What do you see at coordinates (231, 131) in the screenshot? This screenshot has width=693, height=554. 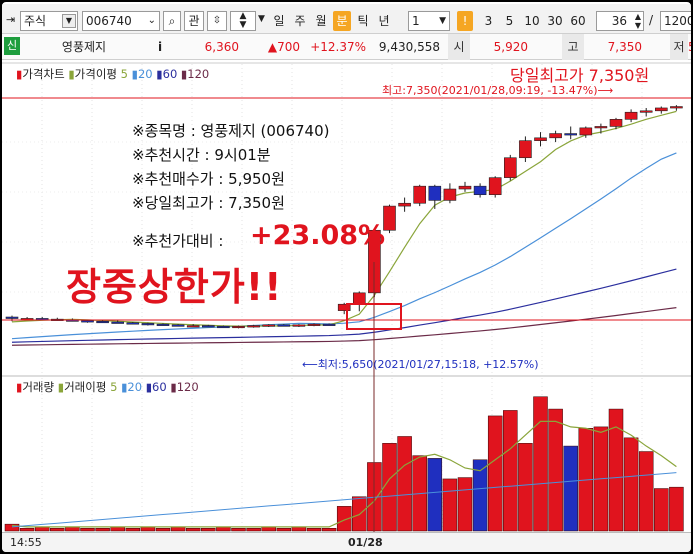 I see `note-stock-name: ※종목명 : 영풍제지 (006740)` at bounding box center [231, 131].